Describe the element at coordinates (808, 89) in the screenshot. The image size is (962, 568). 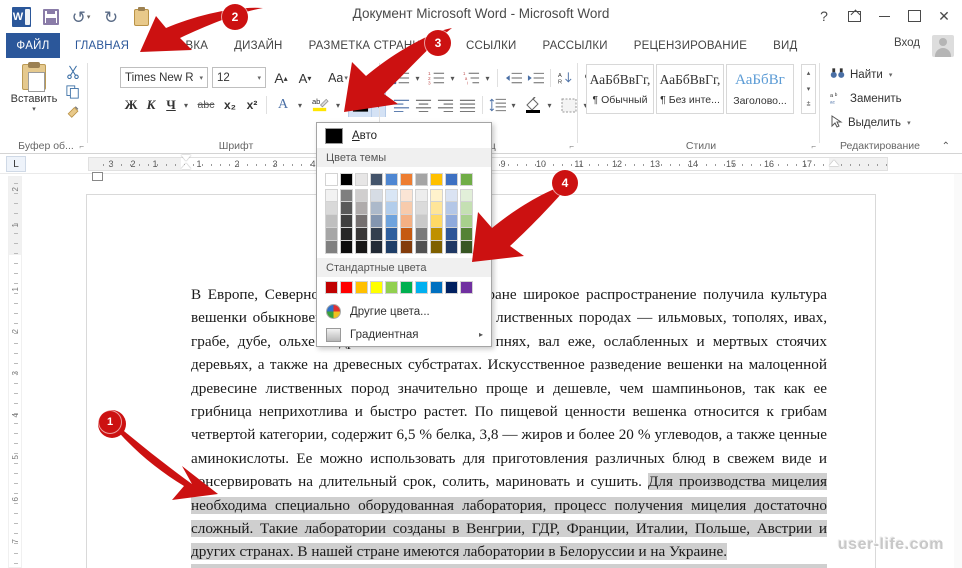
I see `styles-scrollbar: ▴ ▾ ⩲` at that location.